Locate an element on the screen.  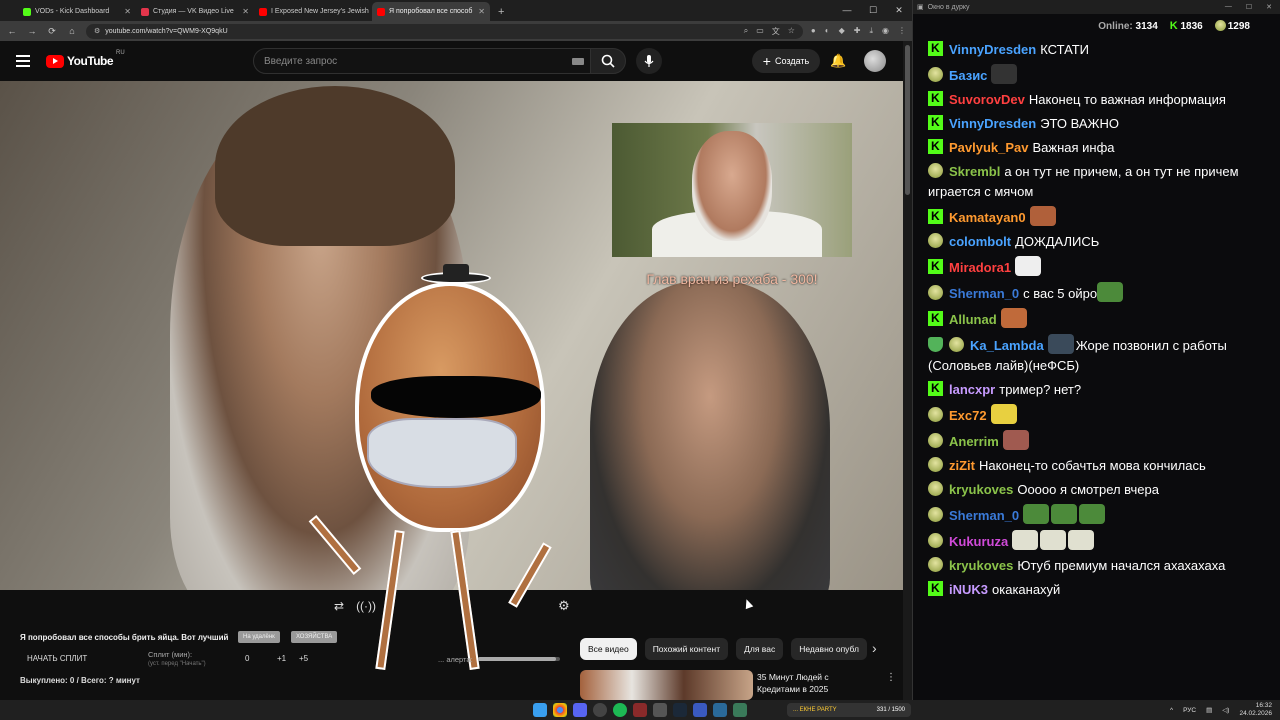
download-icon: ⤓ is located at coordinates (871, 31).